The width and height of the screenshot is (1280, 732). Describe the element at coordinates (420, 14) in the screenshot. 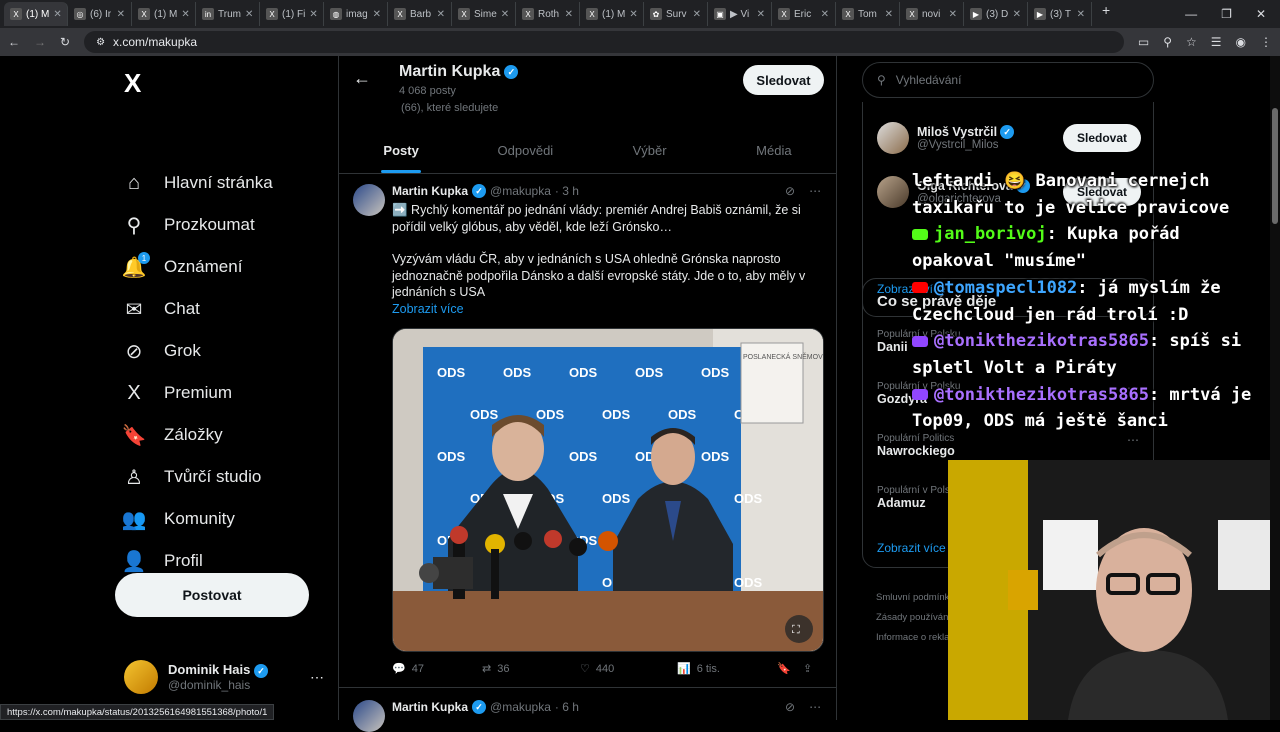

I see `browser-tab: X Barb ✕` at that location.